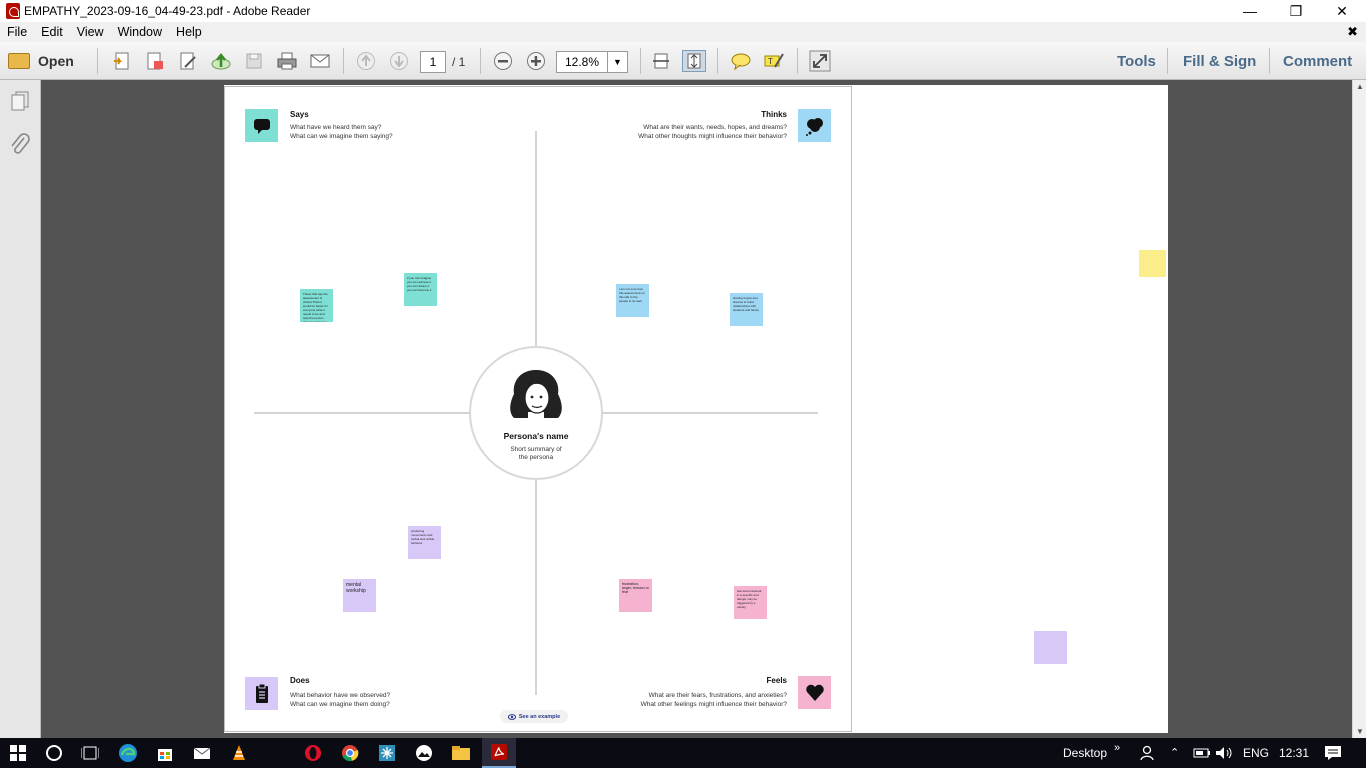 The width and height of the screenshot is (1366, 768). Describe the element at coordinates (683, 753) in the screenshot. I see `windows-taskbar: Desktop » ⌃ ENG 12:31` at that location.